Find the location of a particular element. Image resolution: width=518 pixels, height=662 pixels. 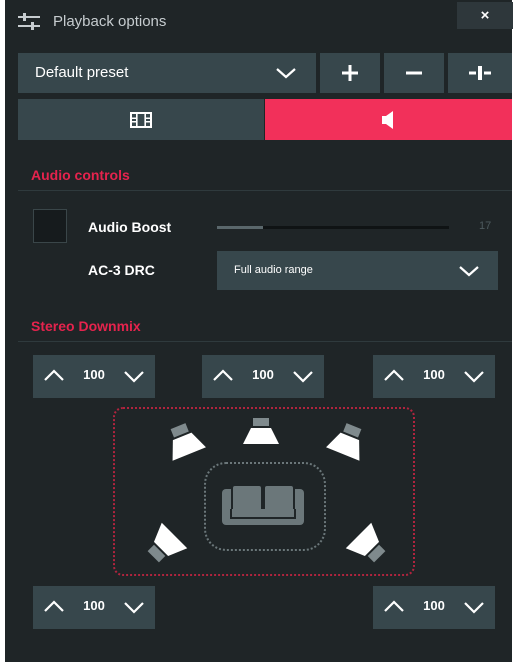

rear-right-speaker-icon is located at coordinates (367, 544).